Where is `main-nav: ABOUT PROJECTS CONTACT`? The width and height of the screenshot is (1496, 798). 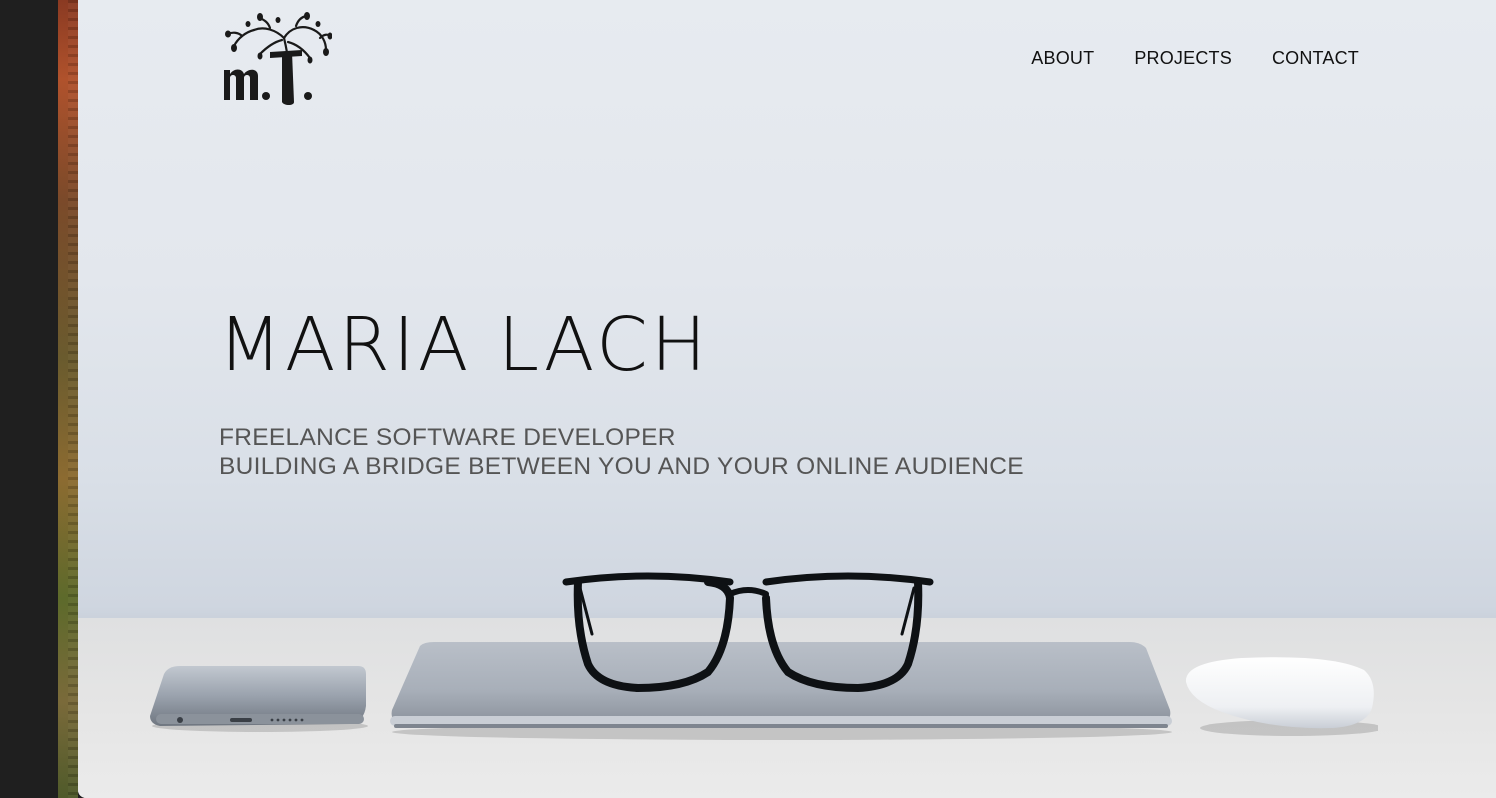 main-nav: ABOUT PROJECTS CONTACT is located at coordinates (1195, 58).